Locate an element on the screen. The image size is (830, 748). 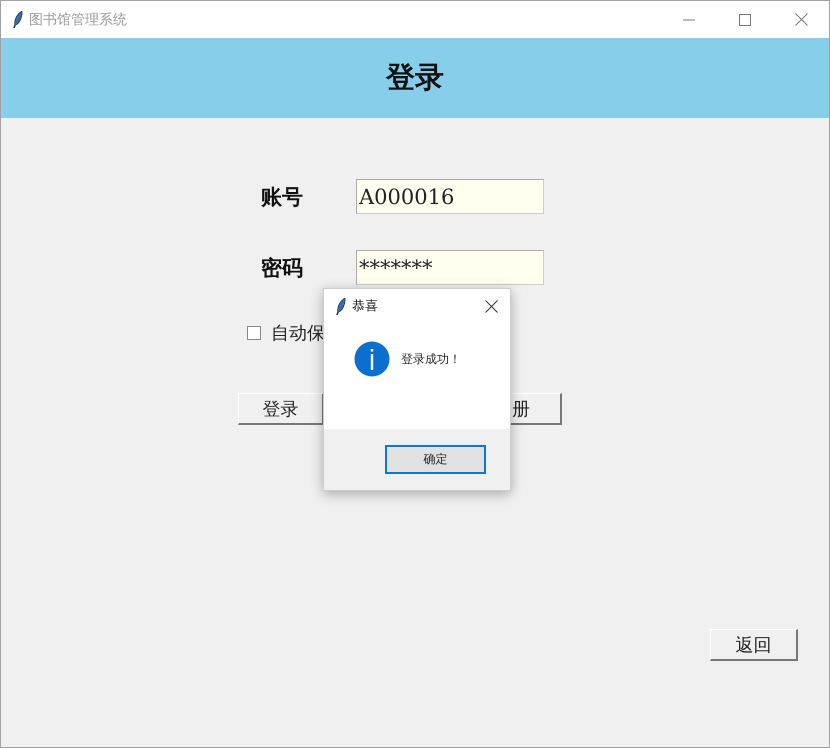
maximize-icon is located at coordinates (745, 20).